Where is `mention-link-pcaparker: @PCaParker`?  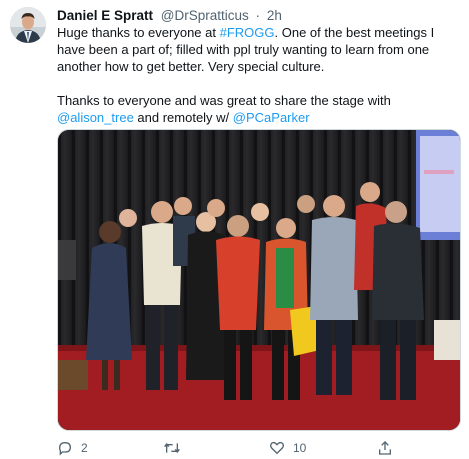 mention-link-pcaparker: @PCaParker is located at coordinates (271, 117).